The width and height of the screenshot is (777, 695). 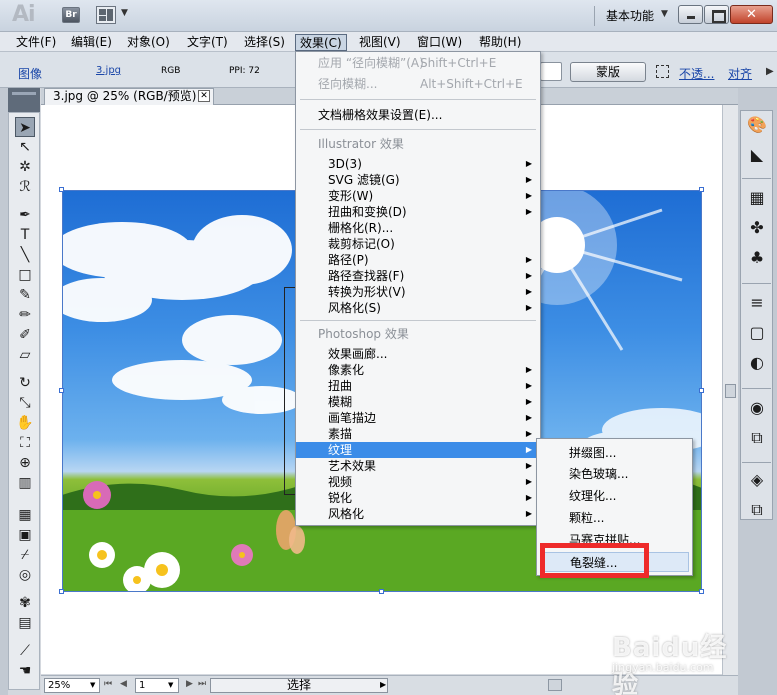 What do you see at coordinates (91, 42) in the screenshot?
I see `menu-edit: 编辑(E)` at bounding box center [91, 42].